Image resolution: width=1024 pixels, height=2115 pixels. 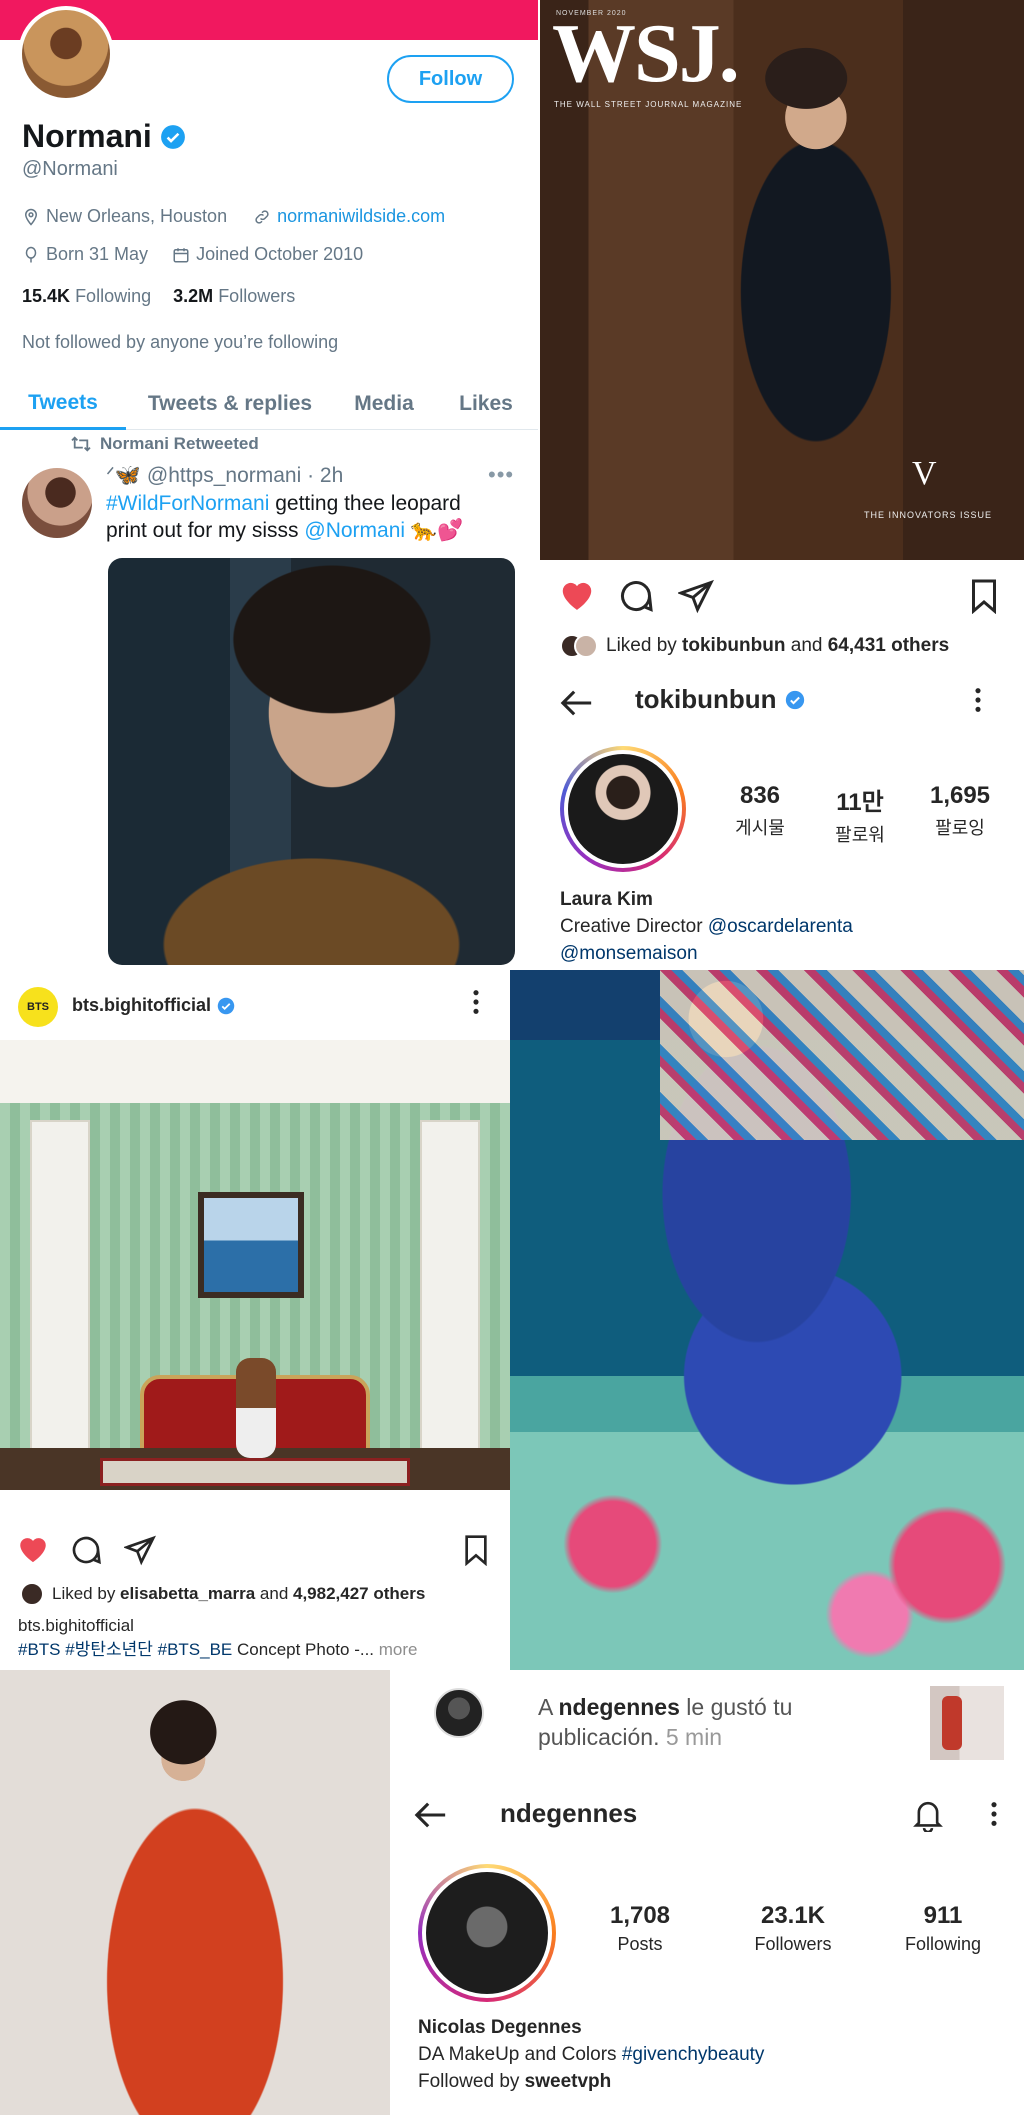 I want to click on notif-prefix: A, so click(x=548, y=1707).